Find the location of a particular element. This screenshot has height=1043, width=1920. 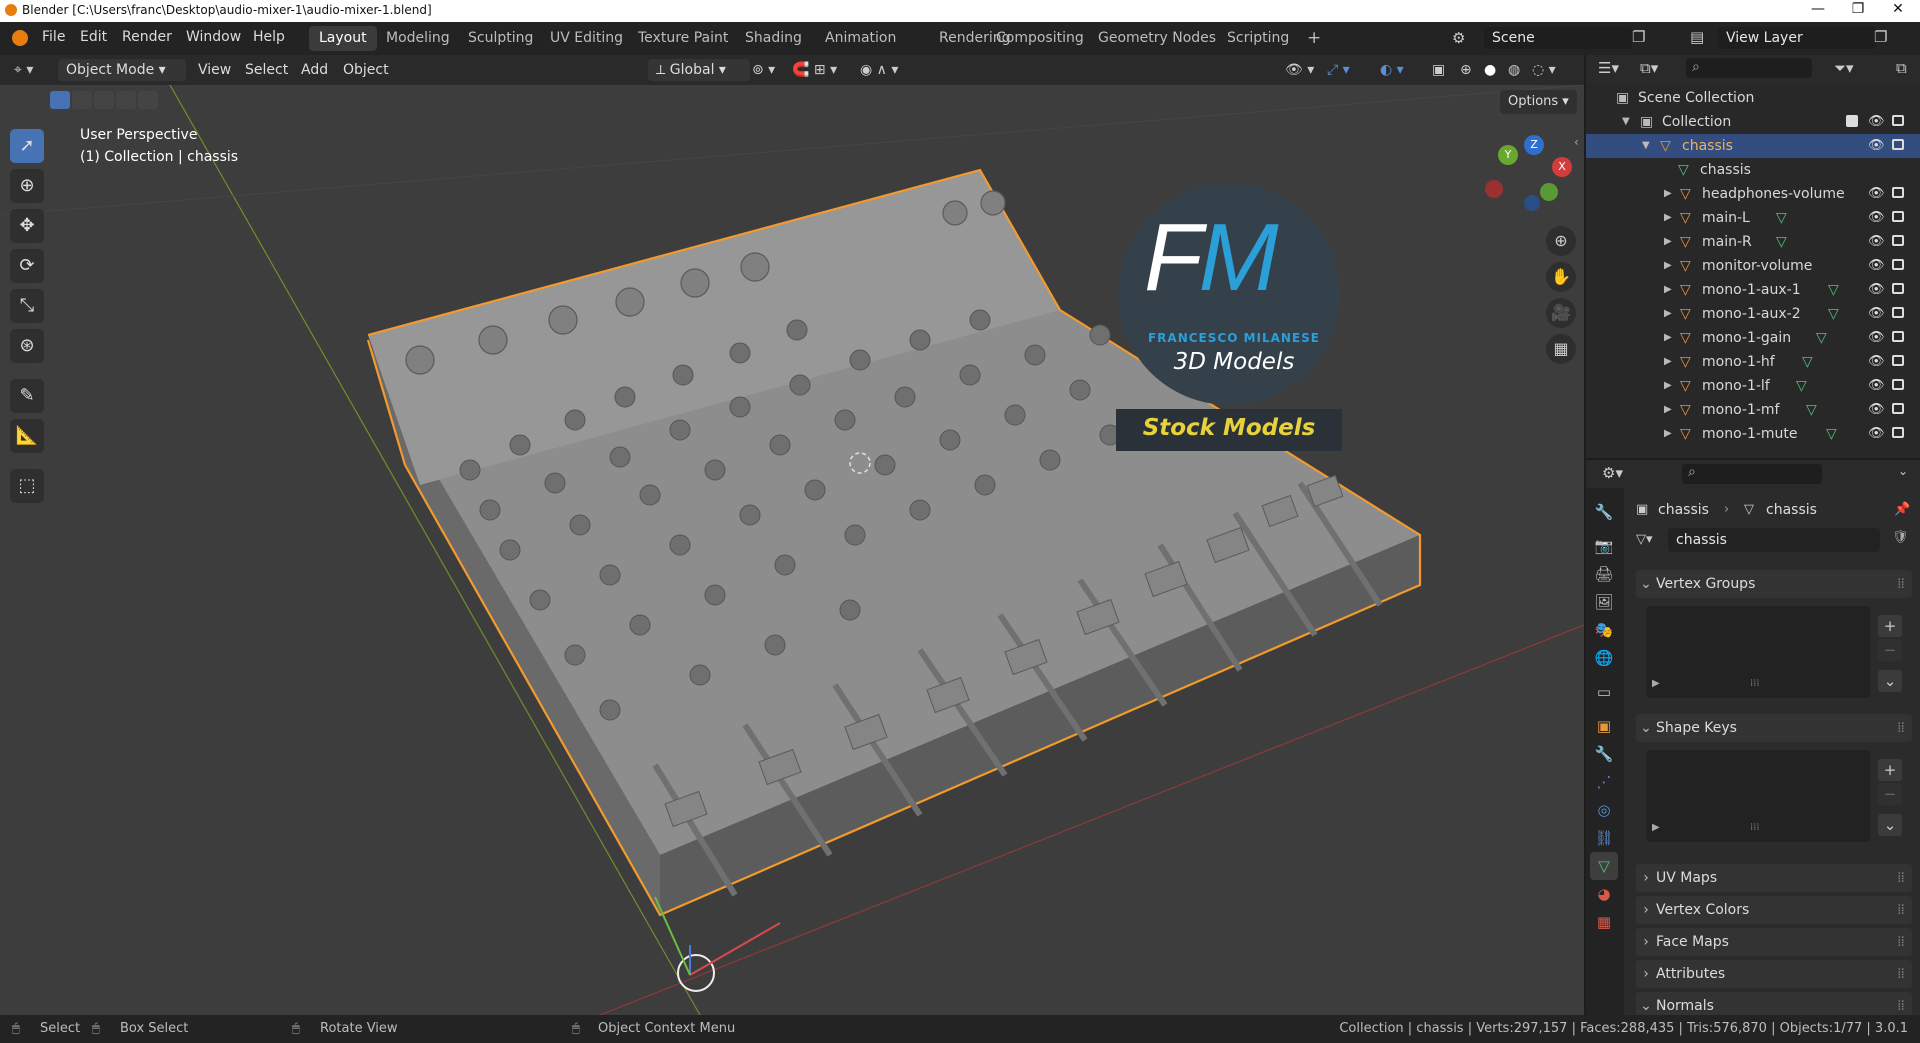

tab-animation: Animation is located at coordinates (860, 38).